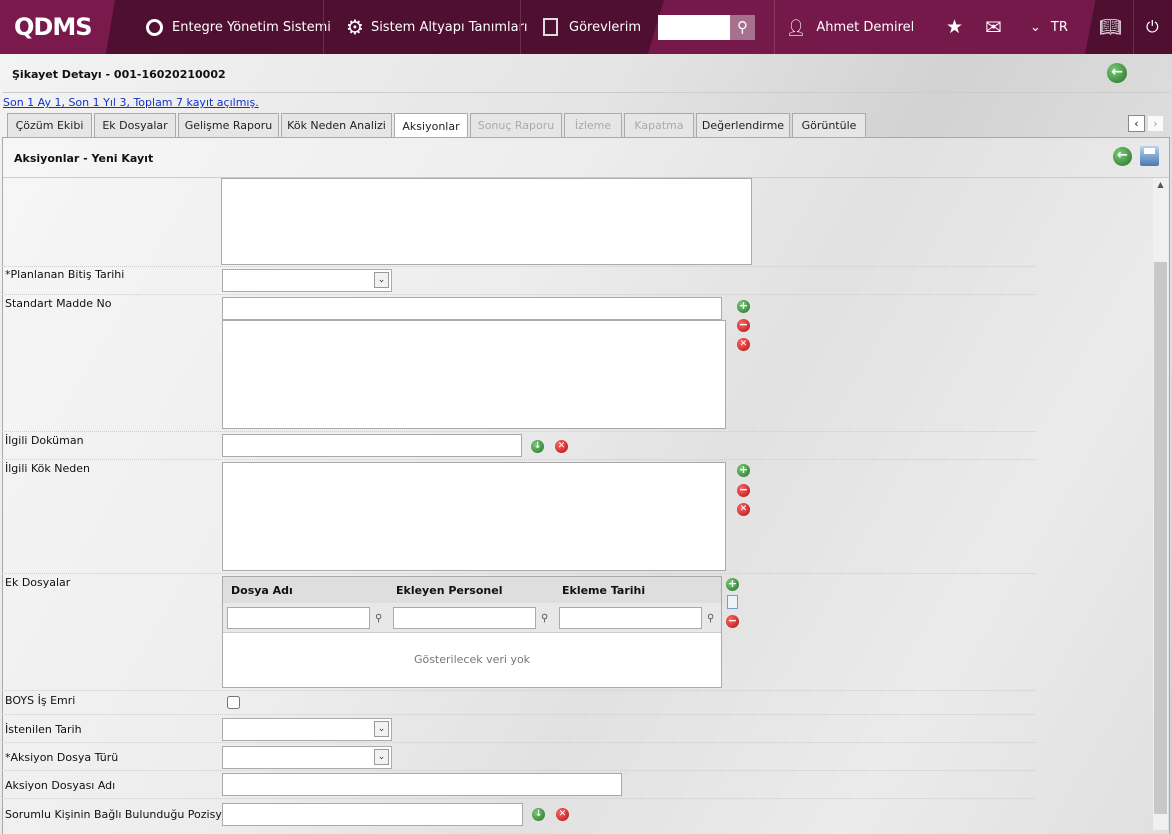 This screenshot has width=1172, height=834. What do you see at coordinates (422, 784) in the screenshot?
I see `file-name-input` at bounding box center [422, 784].